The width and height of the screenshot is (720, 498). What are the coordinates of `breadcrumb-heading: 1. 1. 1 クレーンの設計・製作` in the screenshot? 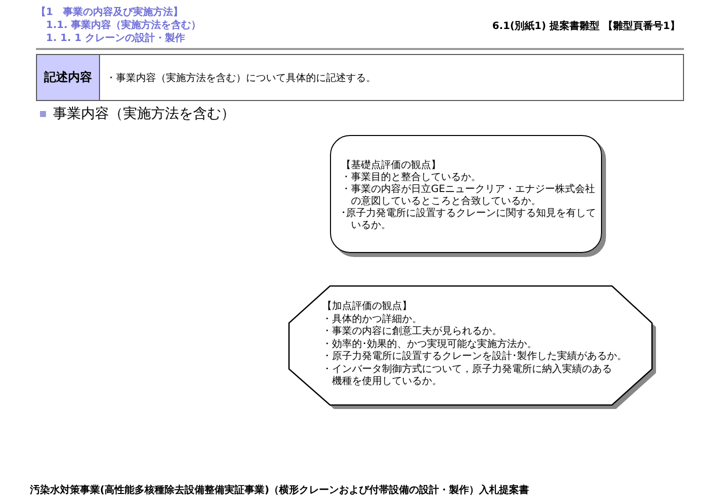 It's located at (115, 38).